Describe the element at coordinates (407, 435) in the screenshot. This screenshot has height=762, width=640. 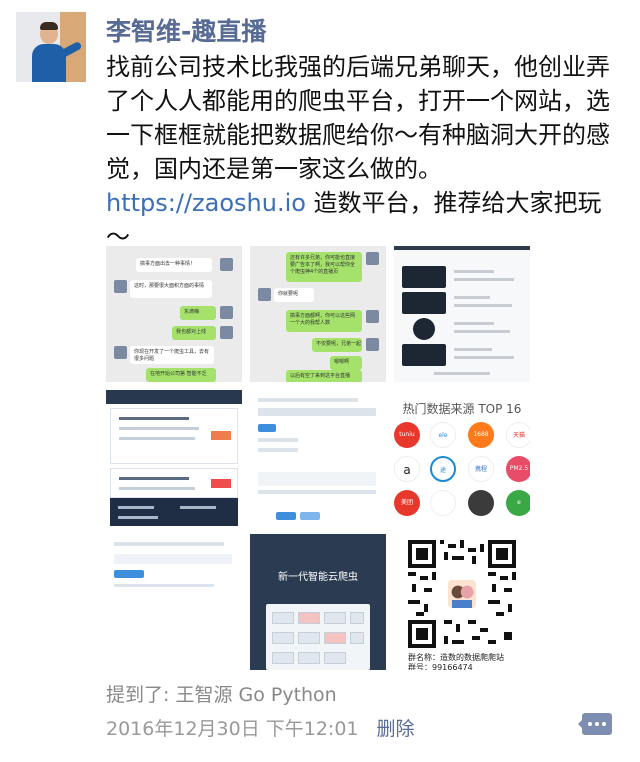
I see `source-circle: tuniu` at that location.